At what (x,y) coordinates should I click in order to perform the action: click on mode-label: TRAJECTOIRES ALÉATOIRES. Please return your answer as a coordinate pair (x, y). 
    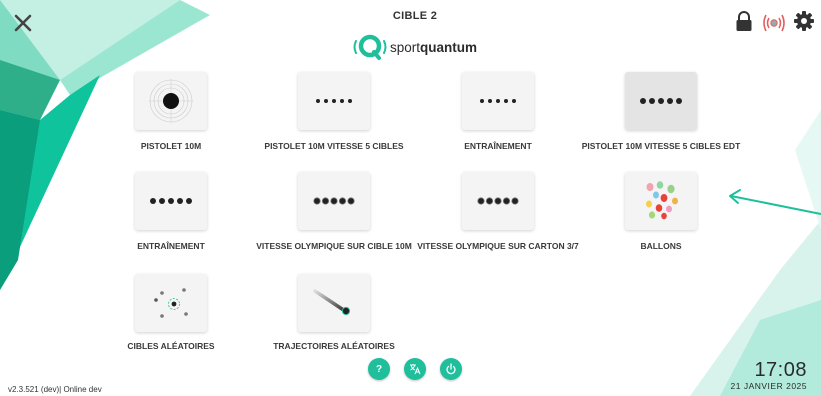
    Looking at the image, I should click on (334, 346).